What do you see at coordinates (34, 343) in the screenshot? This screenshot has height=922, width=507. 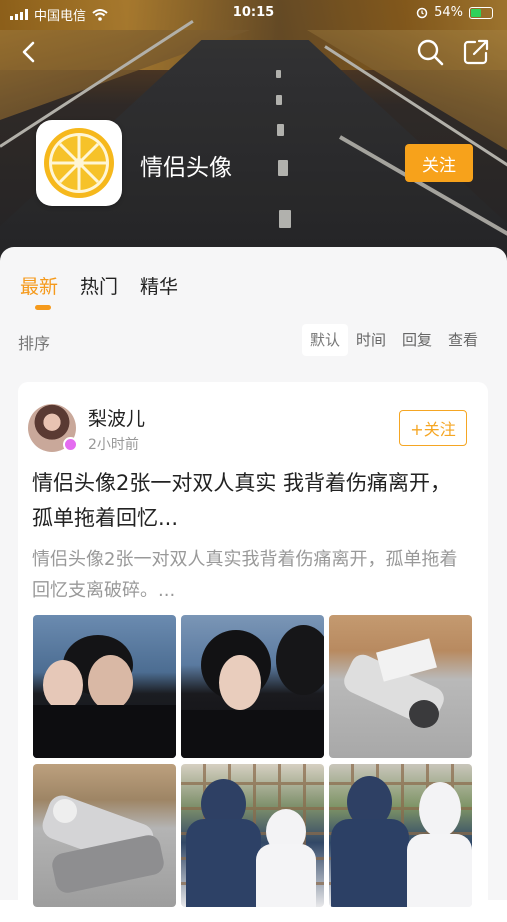 I see `sort-label: 排序` at bounding box center [34, 343].